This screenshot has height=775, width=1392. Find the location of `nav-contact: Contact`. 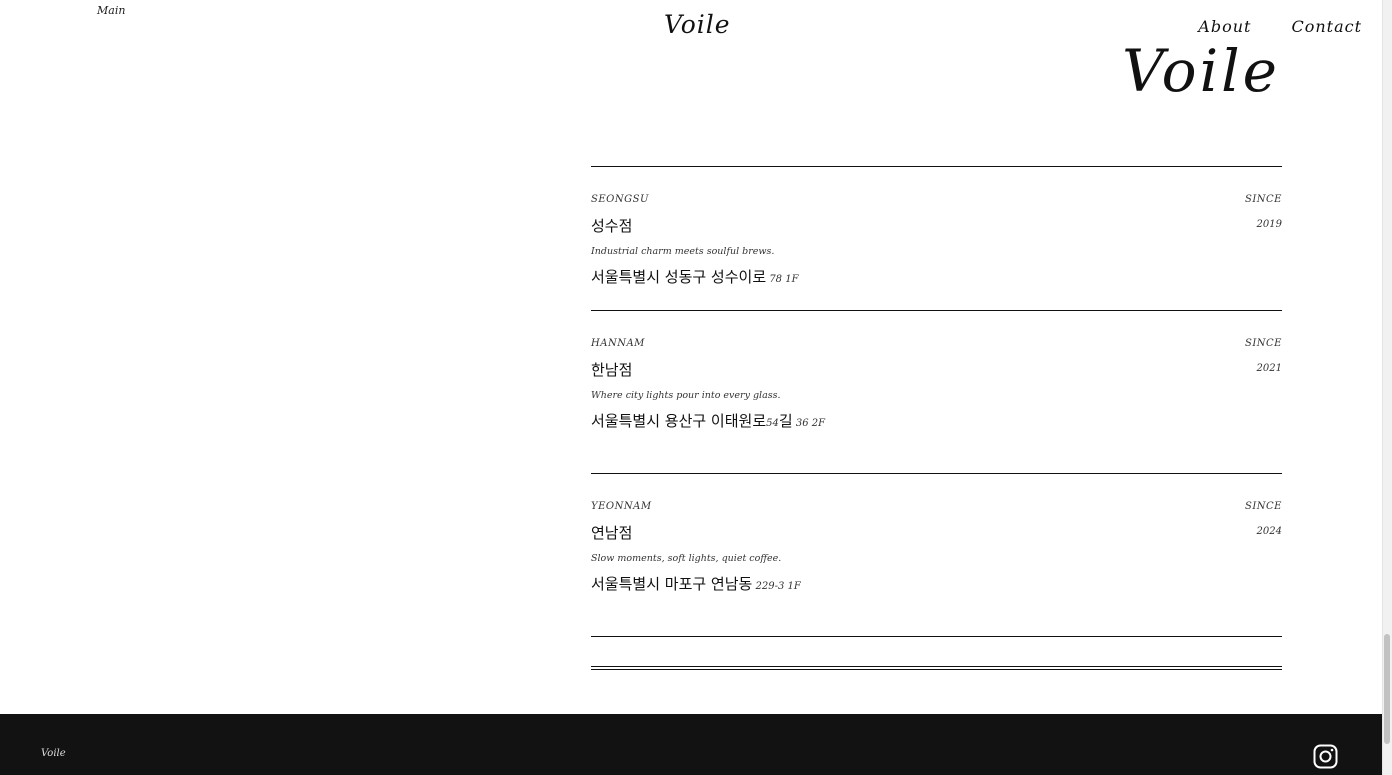

nav-contact: Contact is located at coordinates (1326, 26).